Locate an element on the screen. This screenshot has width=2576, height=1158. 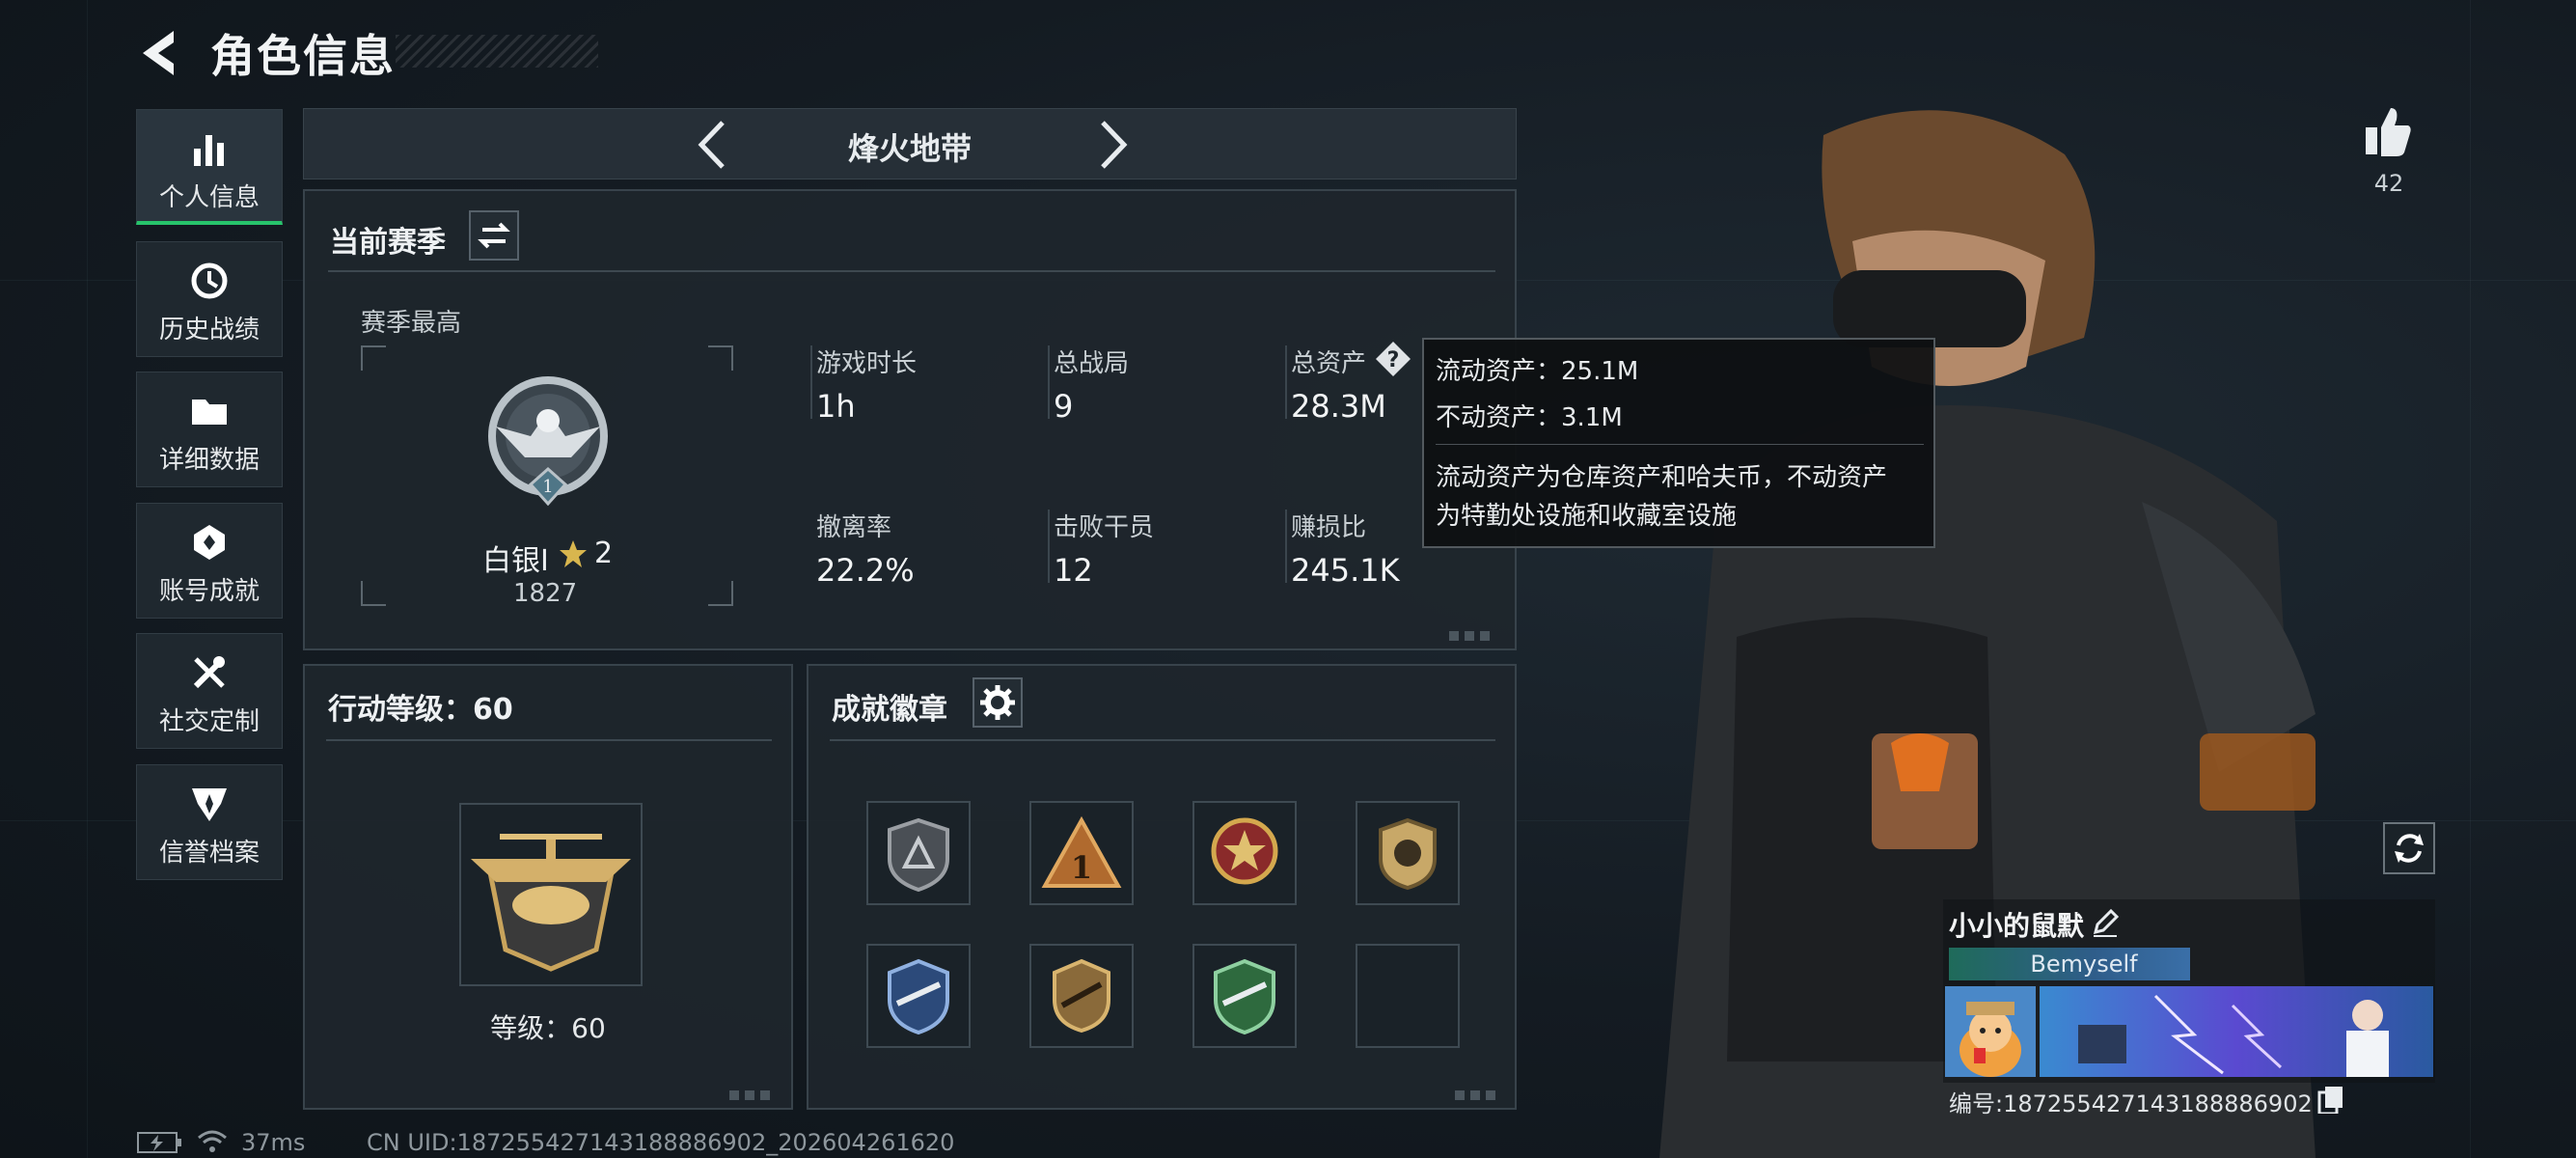
badge-slot-empty is located at coordinates (1408, 996).